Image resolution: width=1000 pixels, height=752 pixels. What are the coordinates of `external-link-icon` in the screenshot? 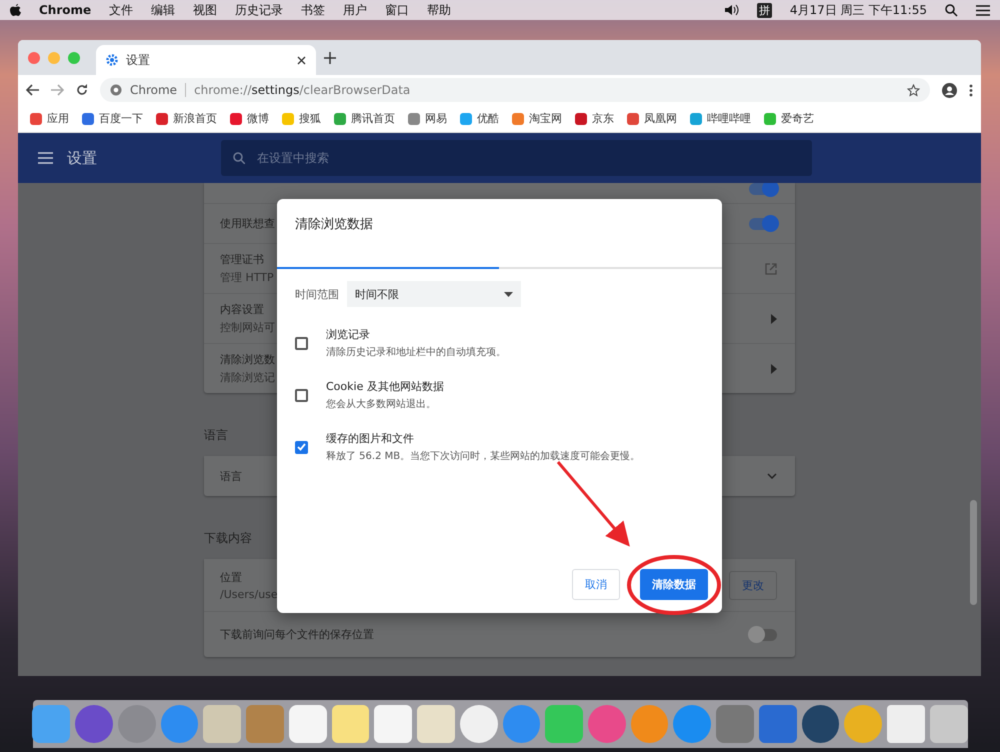 It's located at (771, 268).